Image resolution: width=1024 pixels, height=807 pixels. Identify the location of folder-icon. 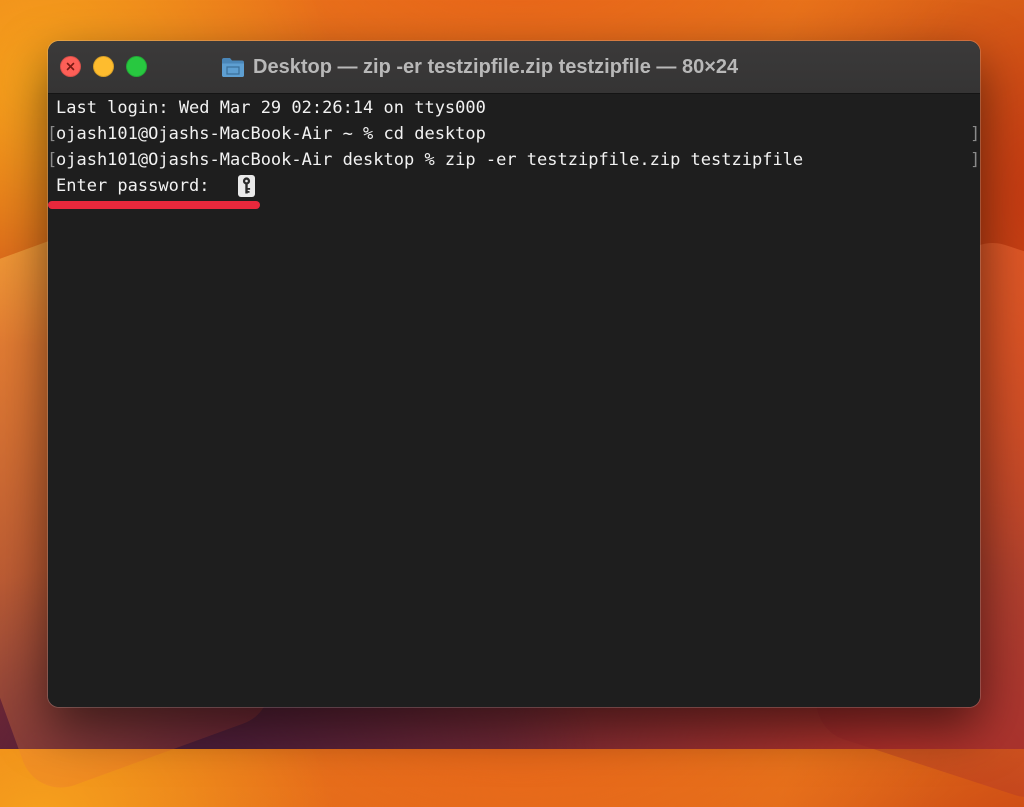
(233, 67).